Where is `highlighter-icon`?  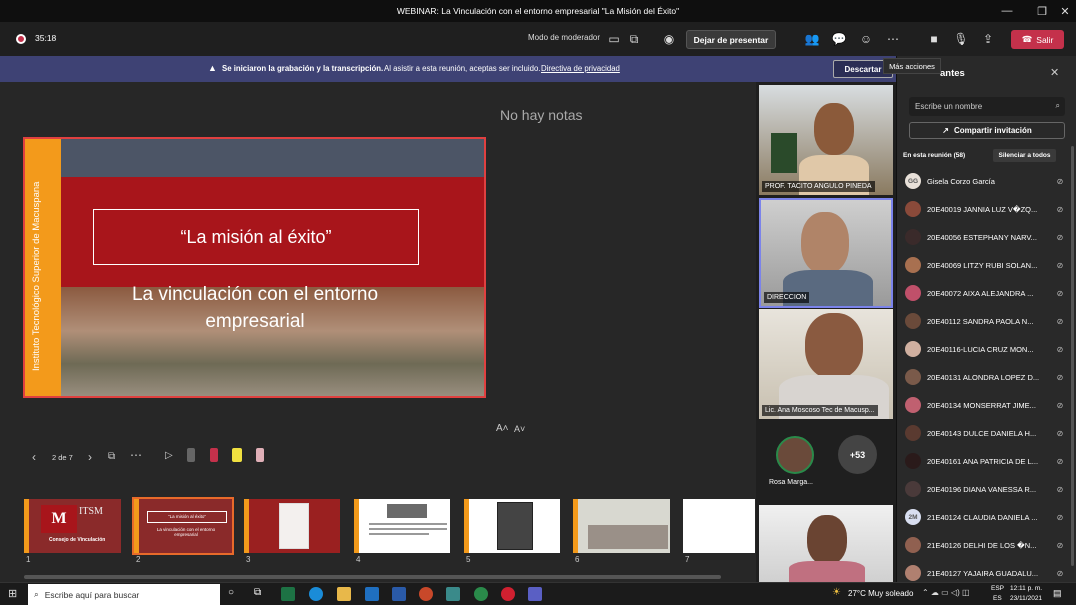 highlighter-icon is located at coordinates (237, 455).